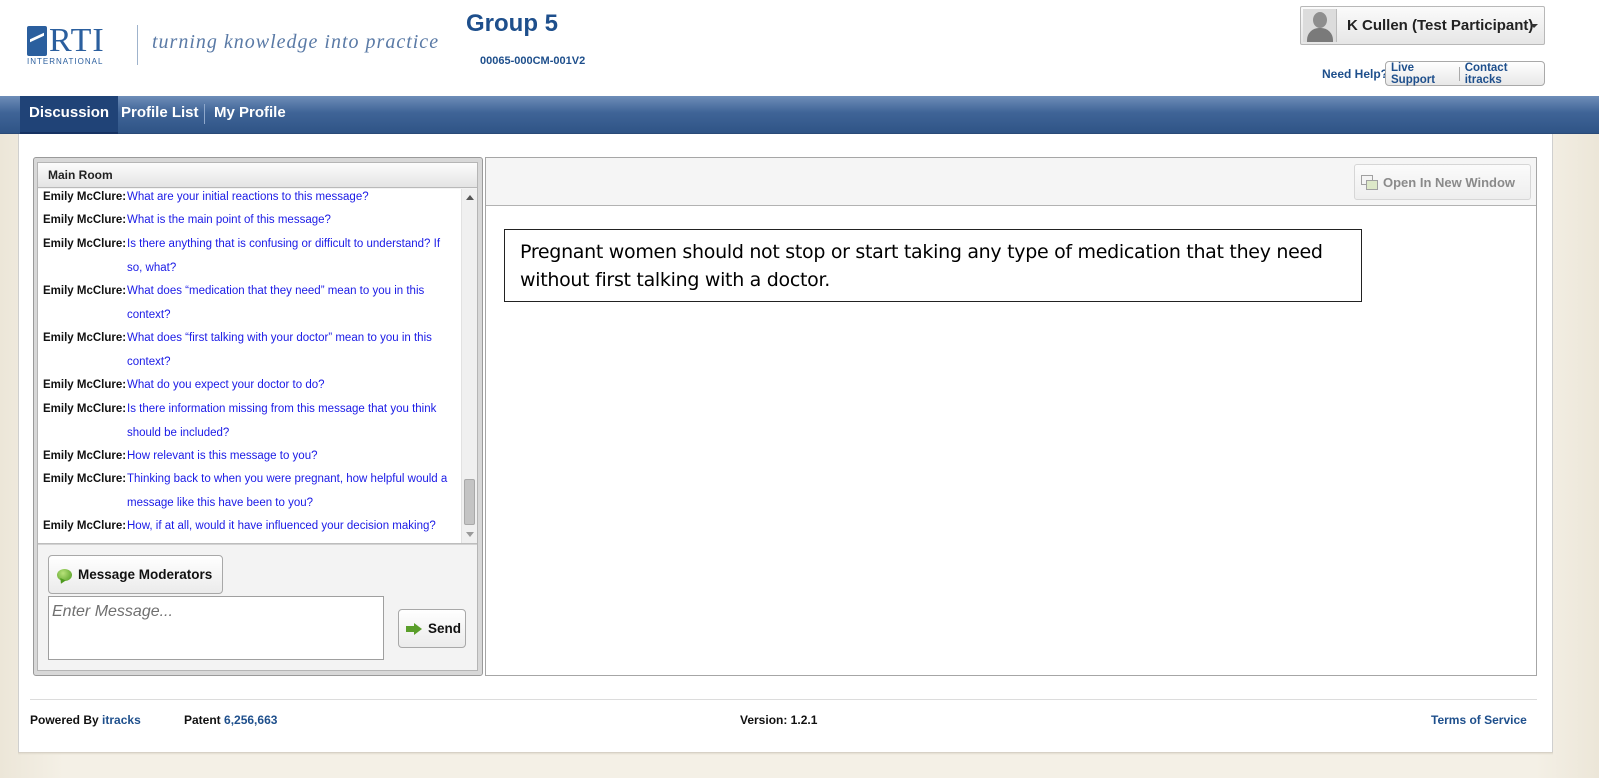 The height and width of the screenshot is (778, 1599). I want to click on patent: Patent 6,256,663, so click(230, 720).